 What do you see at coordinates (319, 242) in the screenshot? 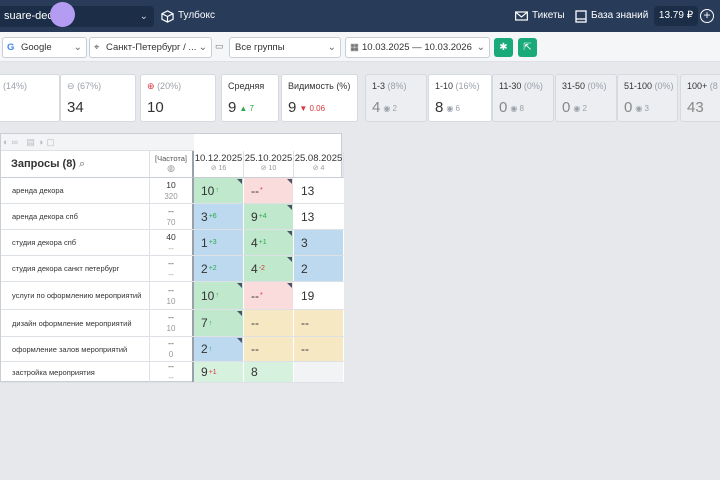
I see `position-cell: 3` at bounding box center [319, 242].